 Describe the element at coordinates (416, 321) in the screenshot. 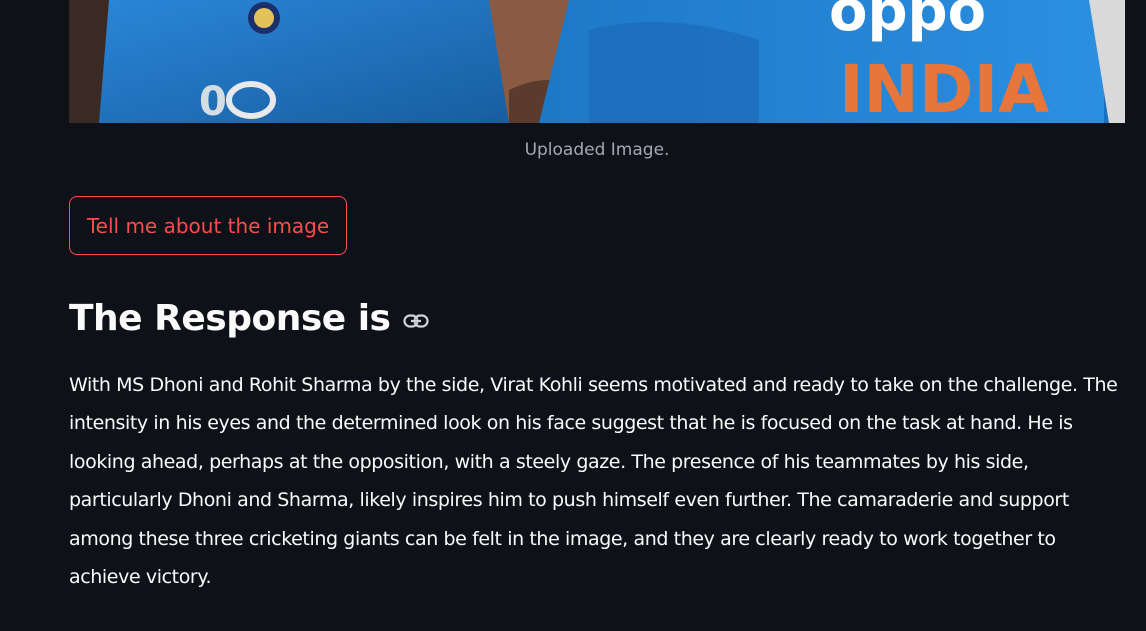

I see `link-icon` at that location.